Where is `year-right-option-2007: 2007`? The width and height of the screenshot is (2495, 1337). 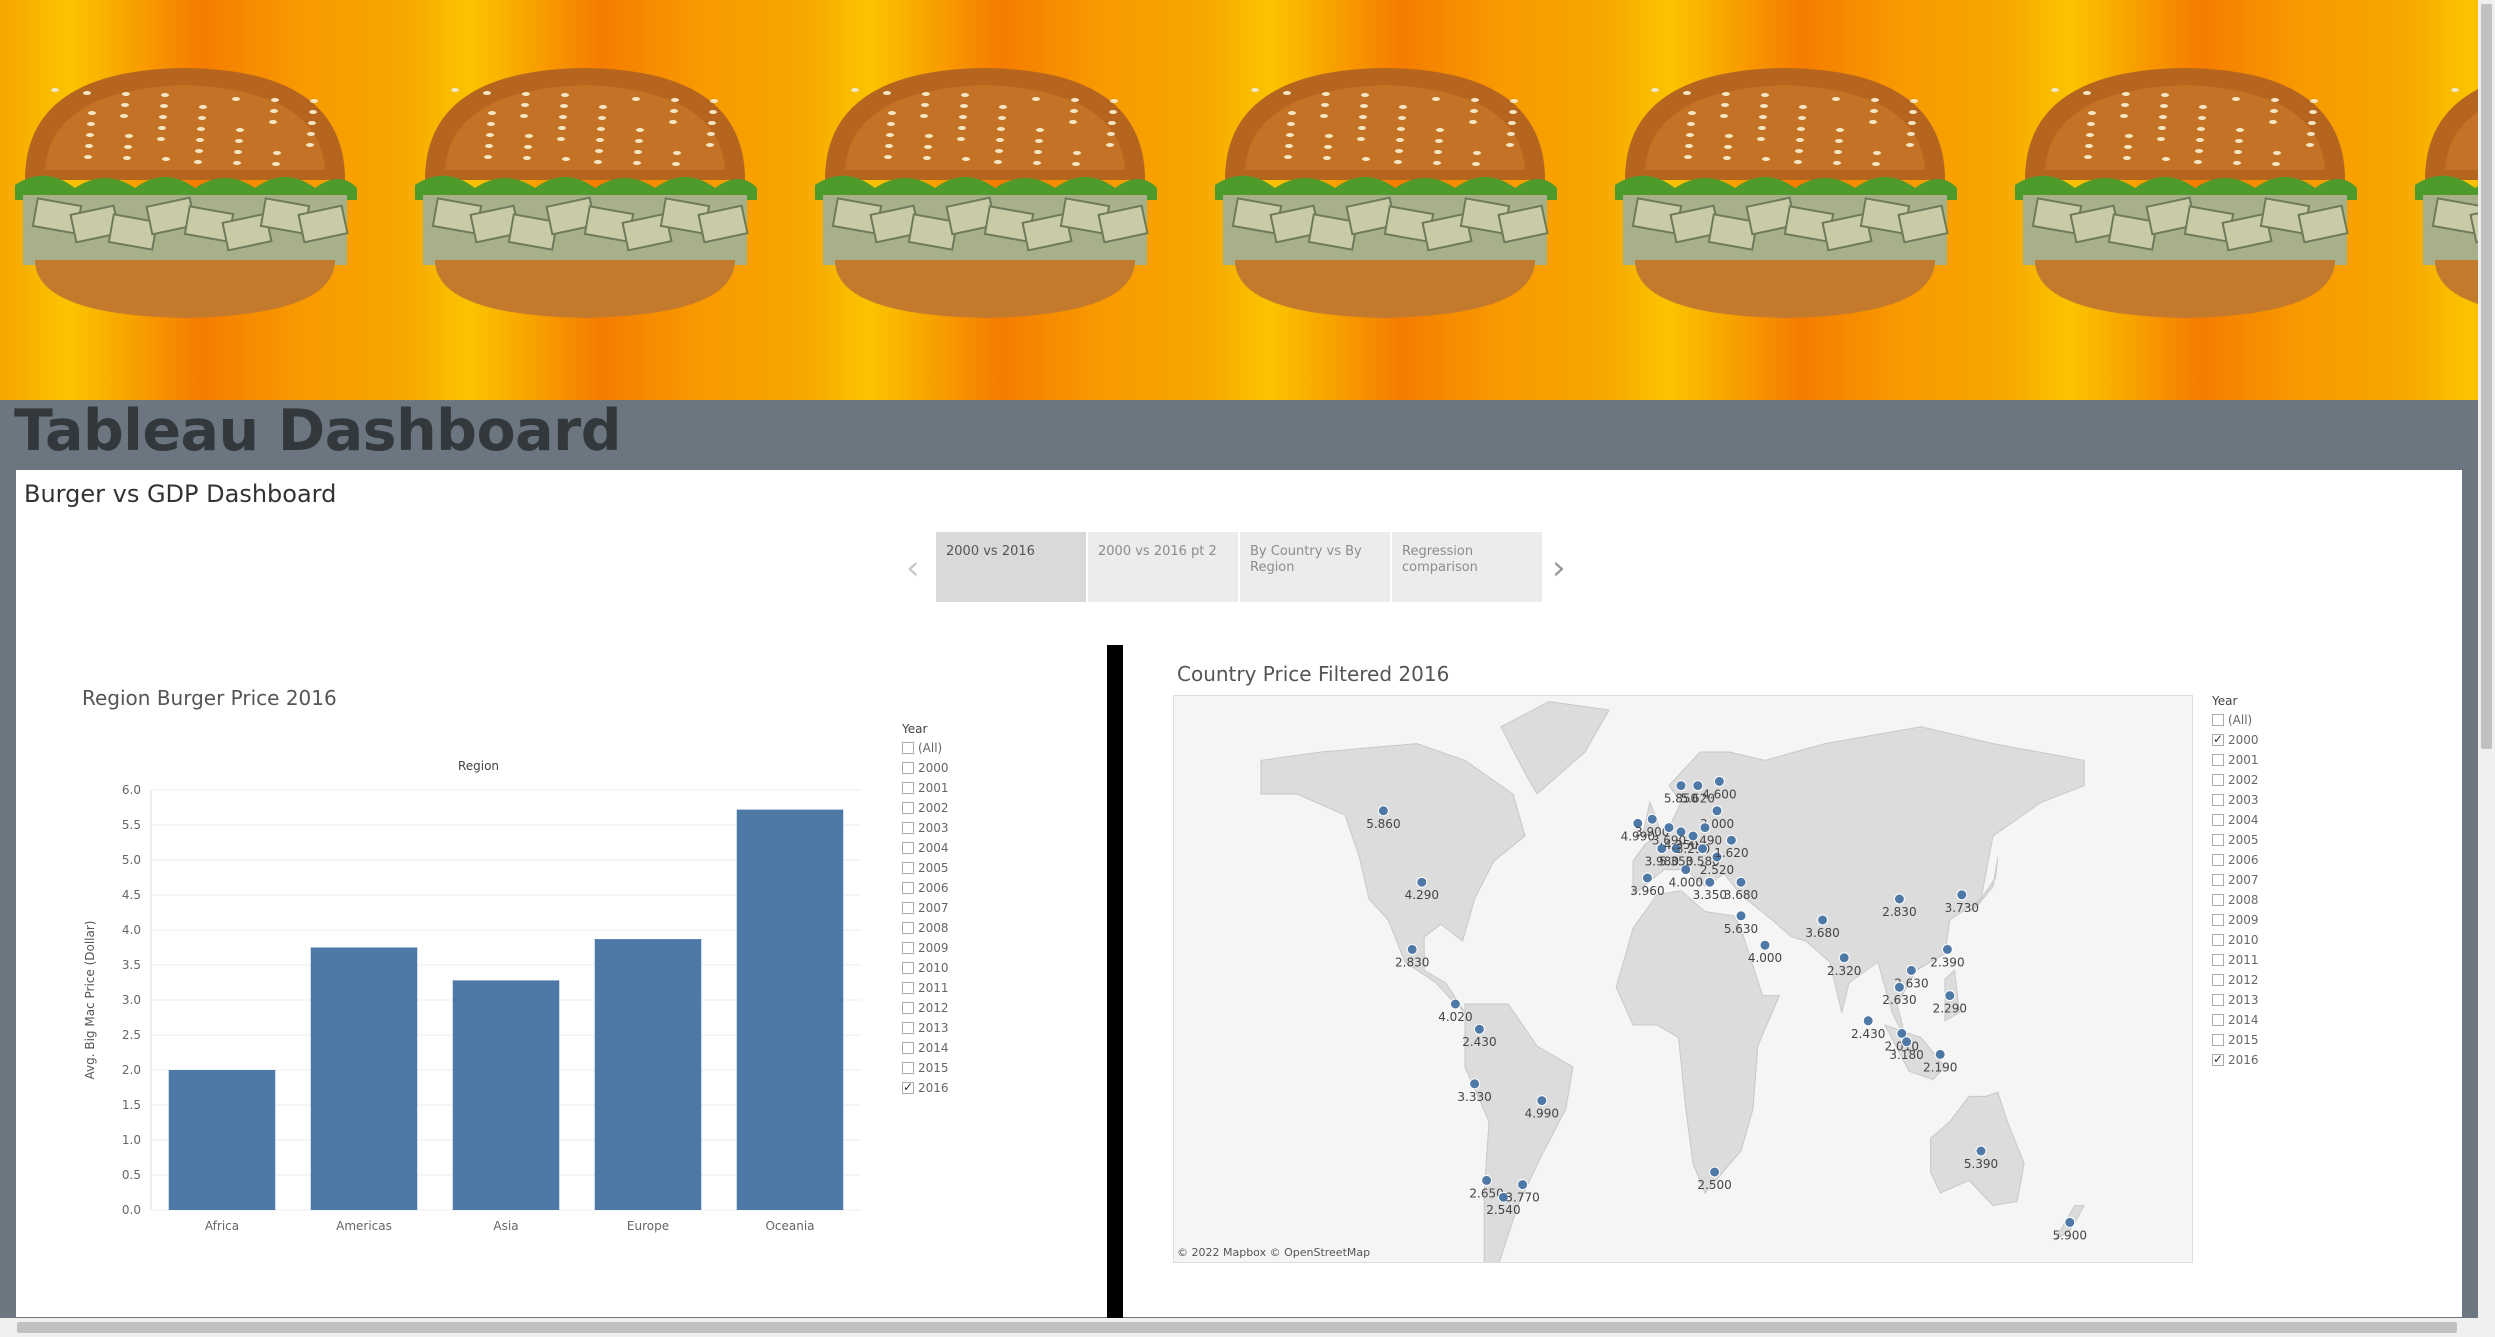
year-right-option-2007: 2007 is located at coordinates (2235, 880).